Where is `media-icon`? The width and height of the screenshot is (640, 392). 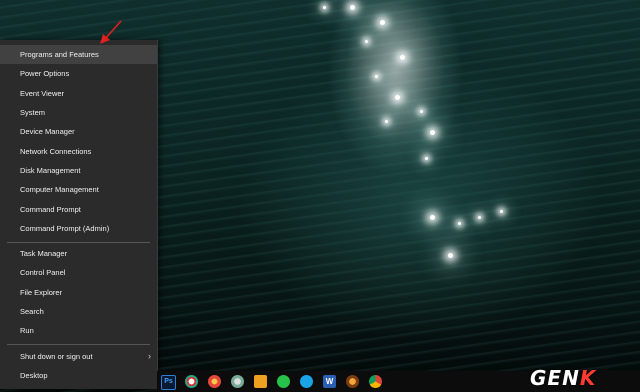
media-icon is located at coordinates (214, 381).